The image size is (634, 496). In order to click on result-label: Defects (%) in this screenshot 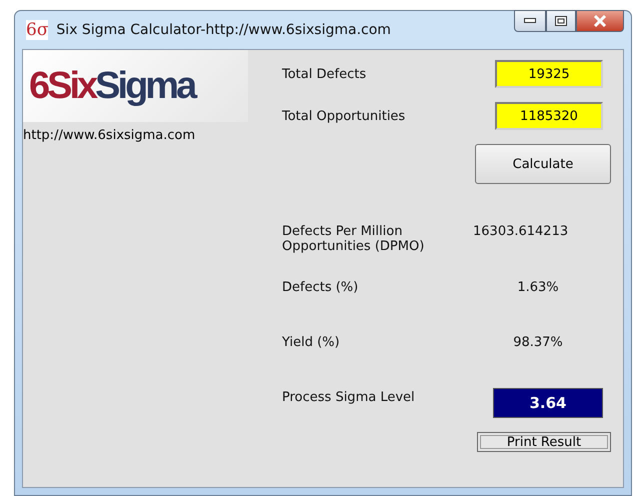, I will do `click(320, 287)`.